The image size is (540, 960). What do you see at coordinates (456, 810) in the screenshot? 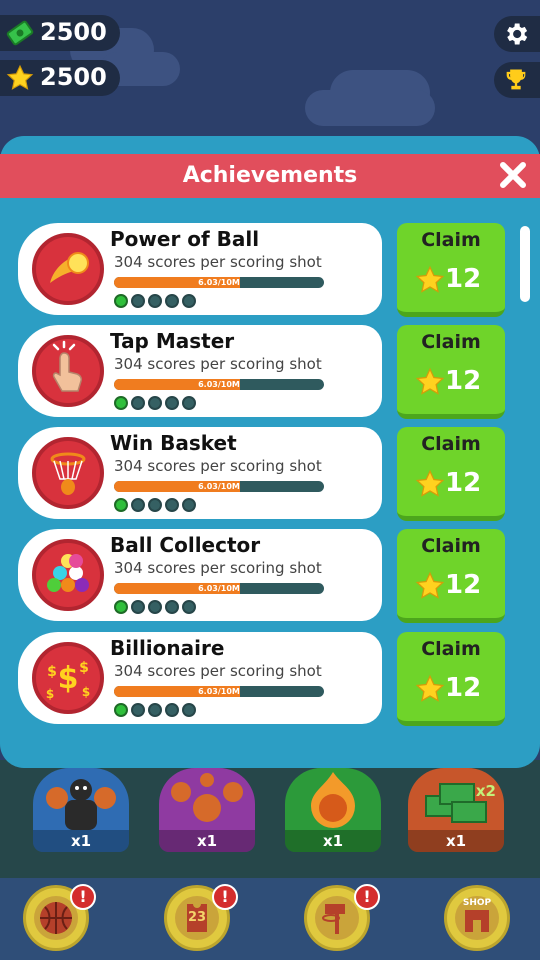
I see `powerup-cash: x2 x1` at bounding box center [456, 810].